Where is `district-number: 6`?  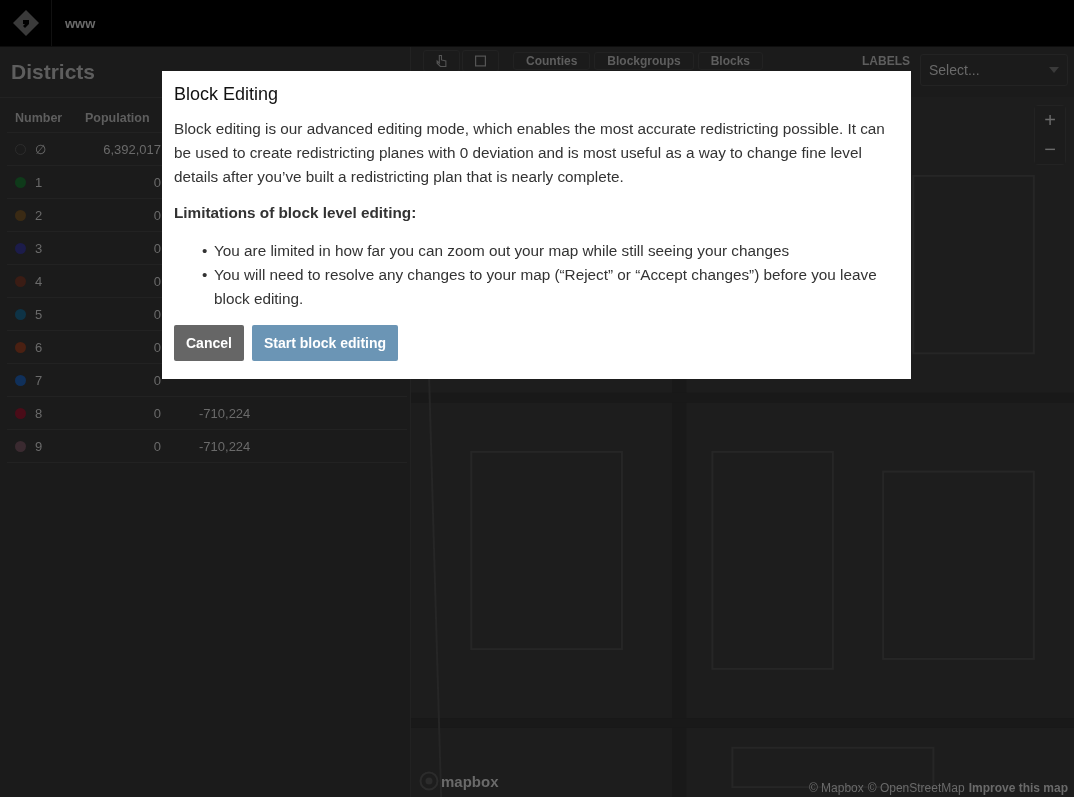
district-number: 6 is located at coordinates (39, 348).